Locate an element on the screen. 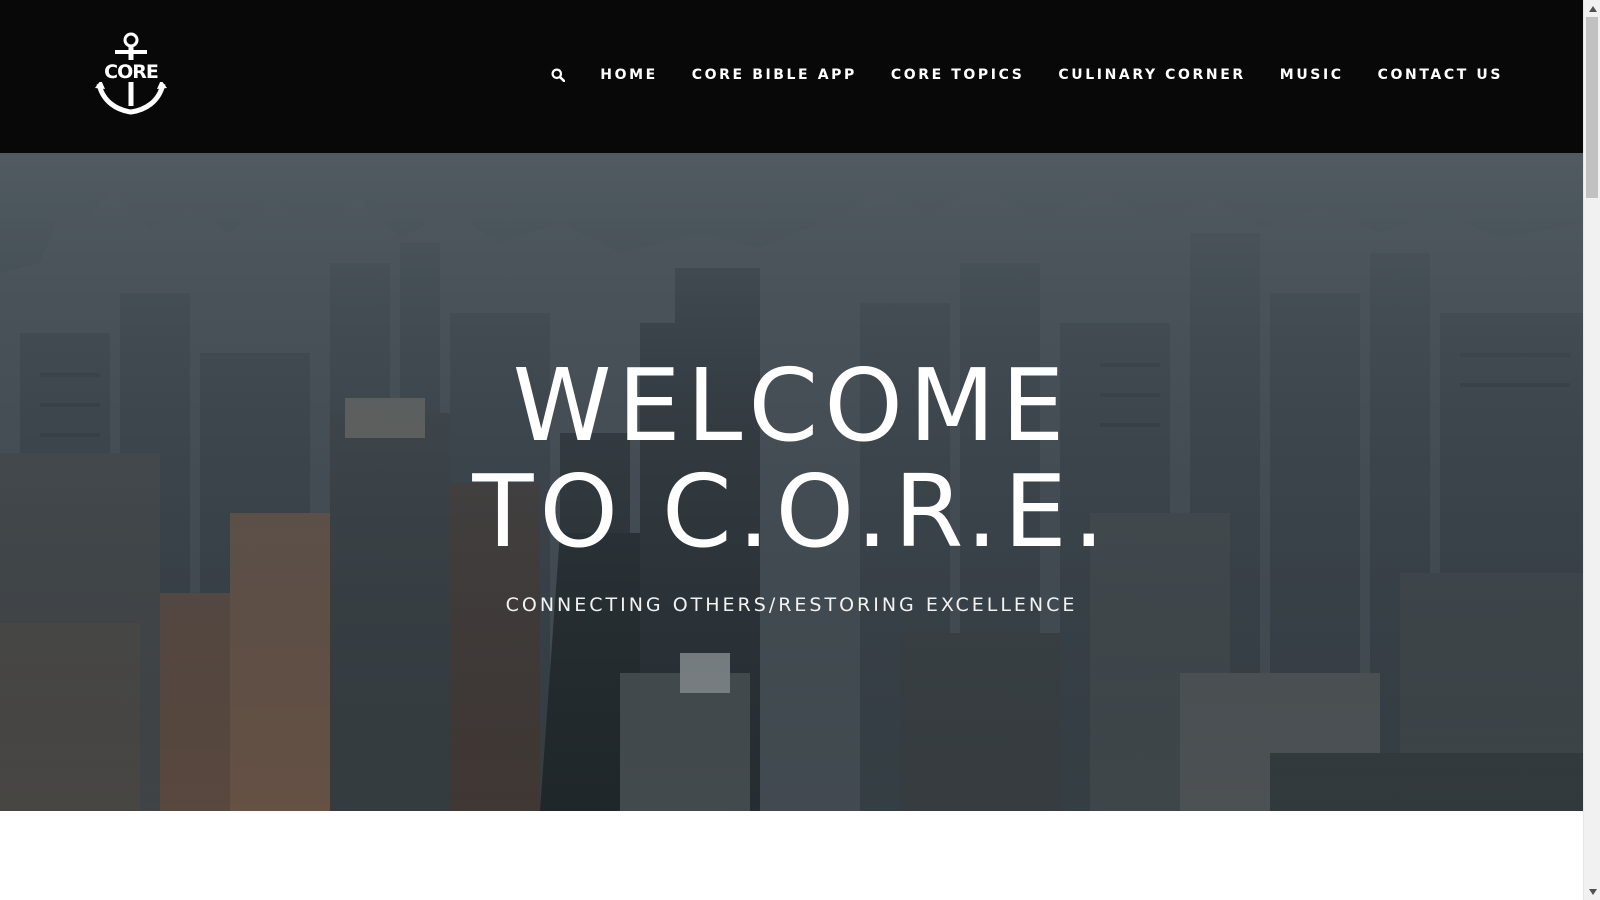  content-area is located at coordinates (791, 855).